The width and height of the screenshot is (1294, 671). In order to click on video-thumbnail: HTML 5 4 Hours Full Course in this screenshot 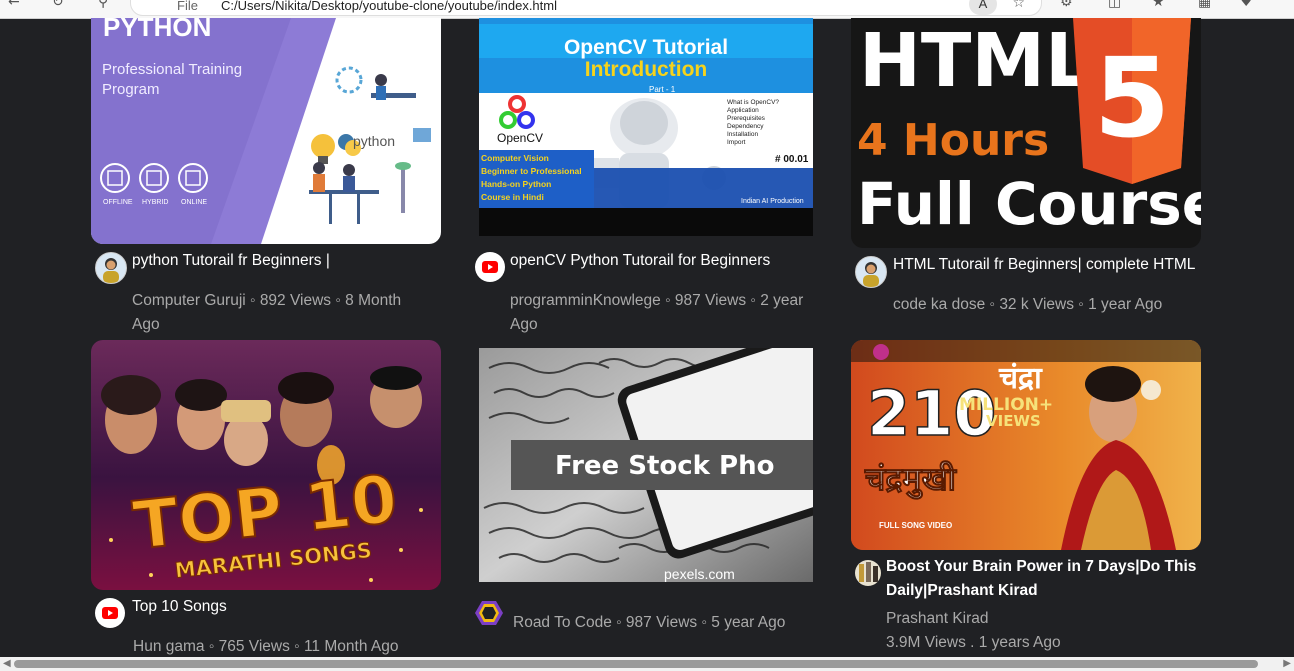, I will do `click(1026, 133)`.